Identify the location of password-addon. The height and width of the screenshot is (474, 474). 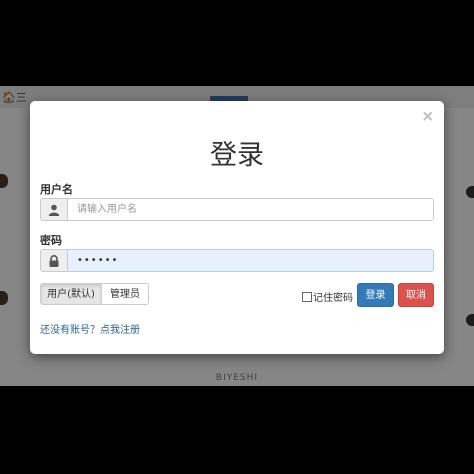
(54, 260).